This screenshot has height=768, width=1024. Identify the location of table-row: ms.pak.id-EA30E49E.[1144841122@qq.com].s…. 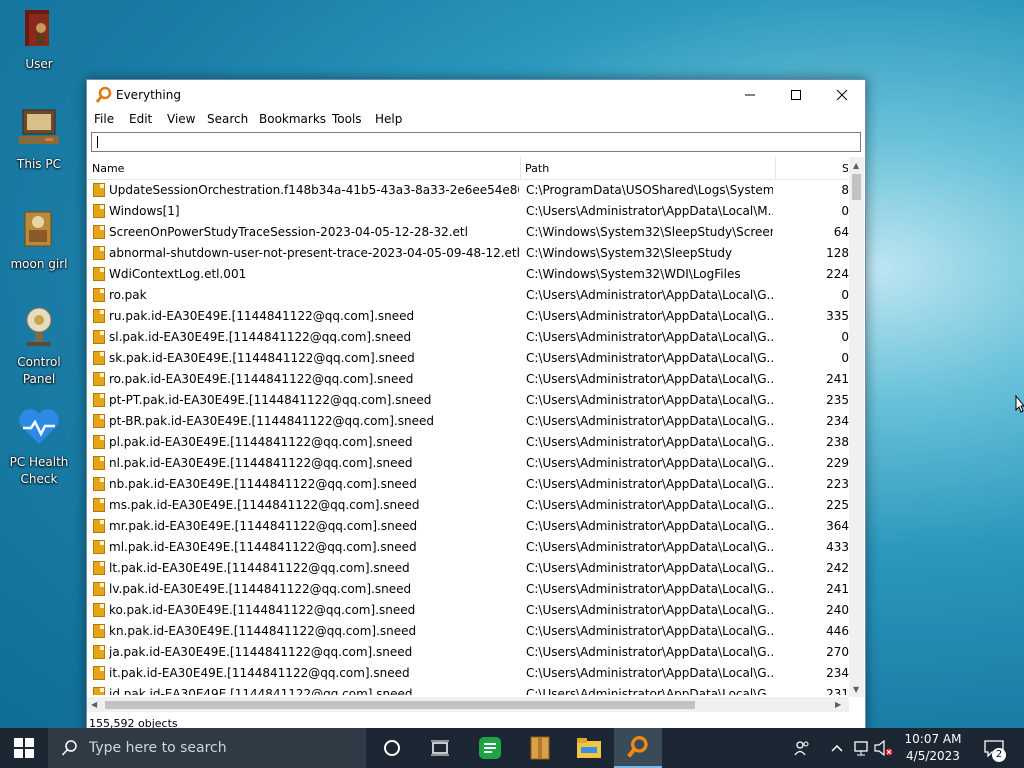
(468, 505).